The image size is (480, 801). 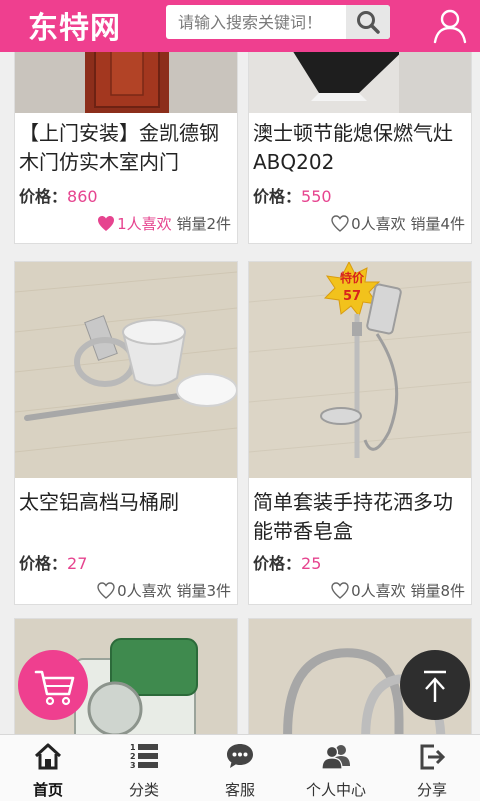 What do you see at coordinates (316, 196) in the screenshot?
I see `price-value: 550` at bounding box center [316, 196].